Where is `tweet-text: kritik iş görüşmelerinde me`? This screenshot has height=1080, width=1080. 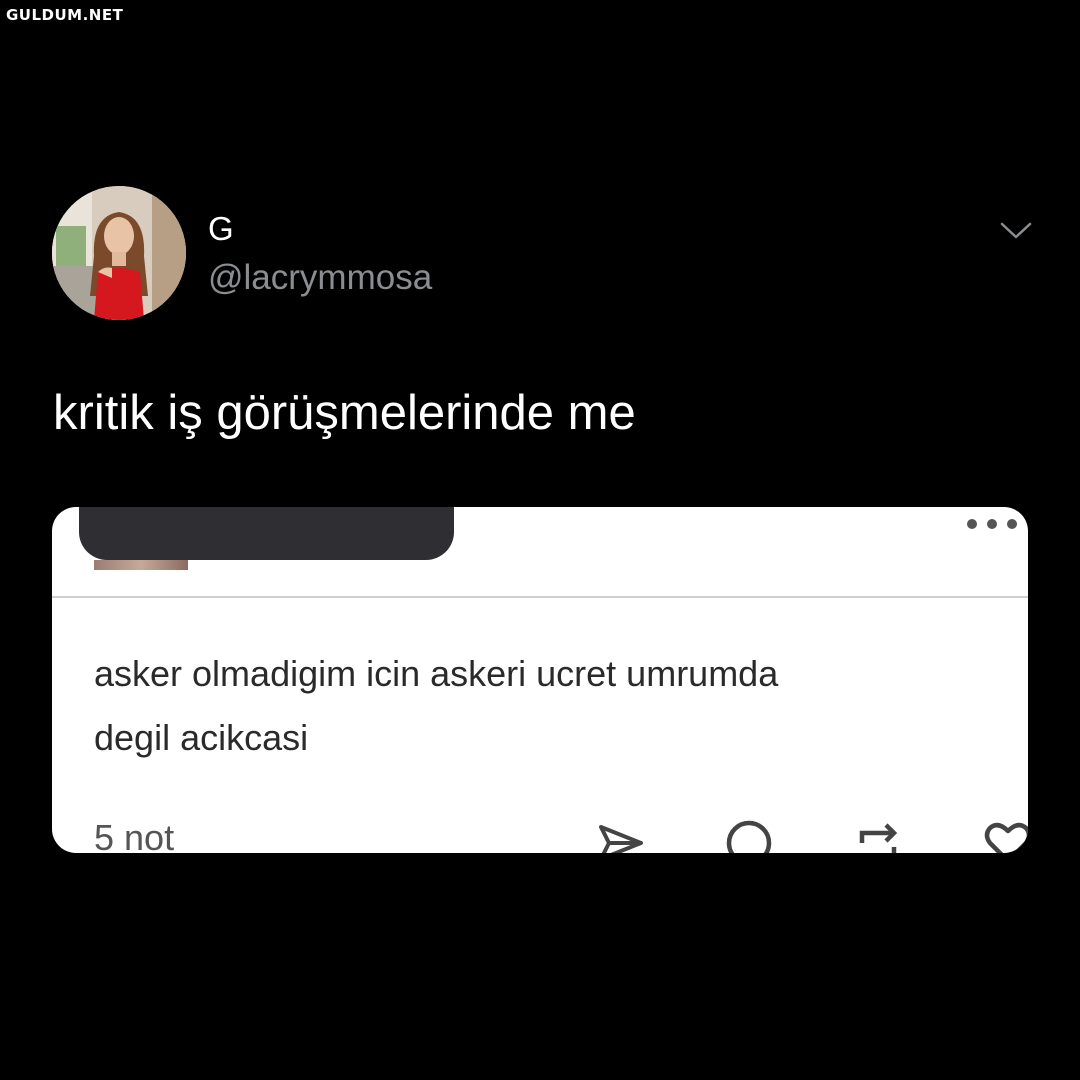 tweet-text: kritik iş görüşmelerinde me is located at coordinates (344, 413).